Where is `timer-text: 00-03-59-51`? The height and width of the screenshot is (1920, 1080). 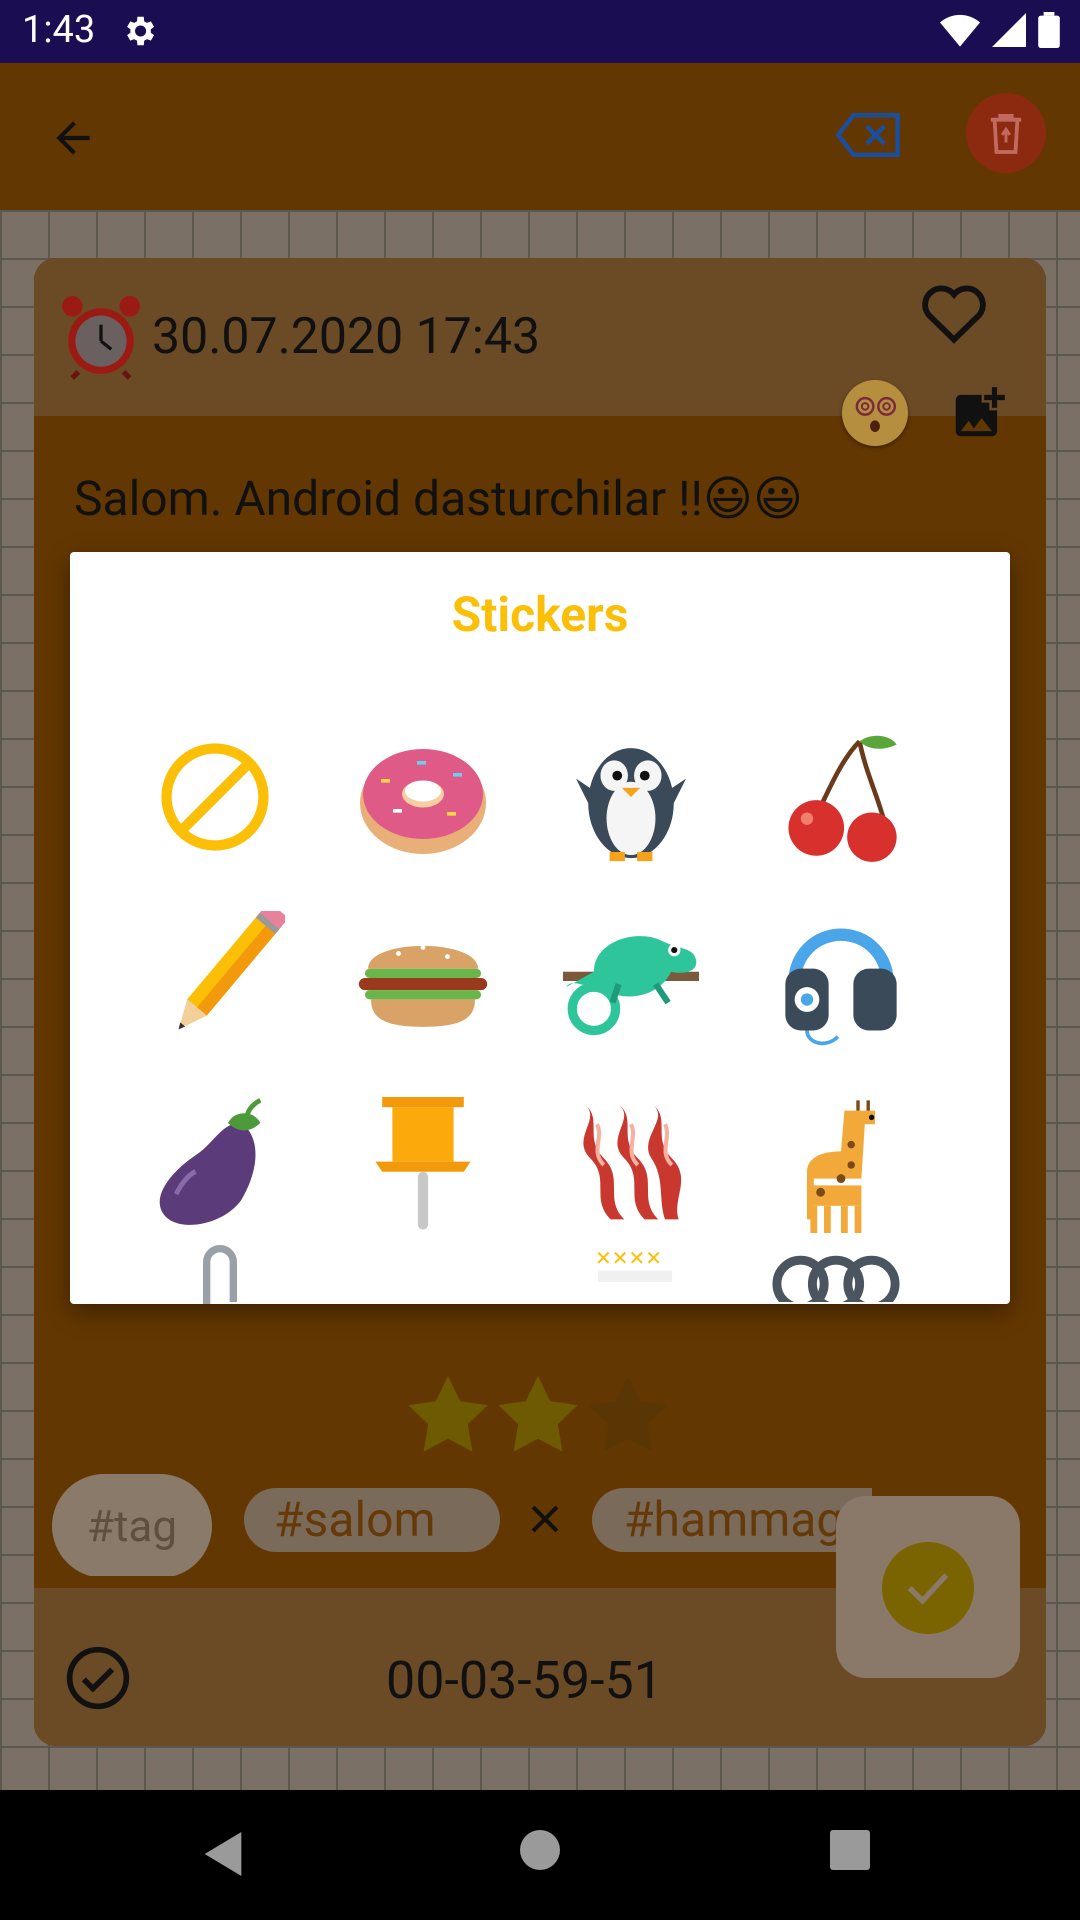 timer-text: 00-03-59-51 is located at coordinates (524, 1680).